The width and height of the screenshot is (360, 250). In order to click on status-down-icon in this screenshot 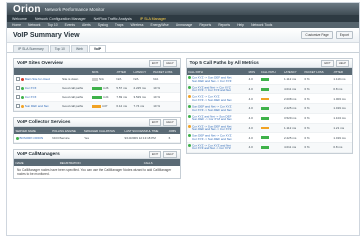, I will do `click(22, 79)`.